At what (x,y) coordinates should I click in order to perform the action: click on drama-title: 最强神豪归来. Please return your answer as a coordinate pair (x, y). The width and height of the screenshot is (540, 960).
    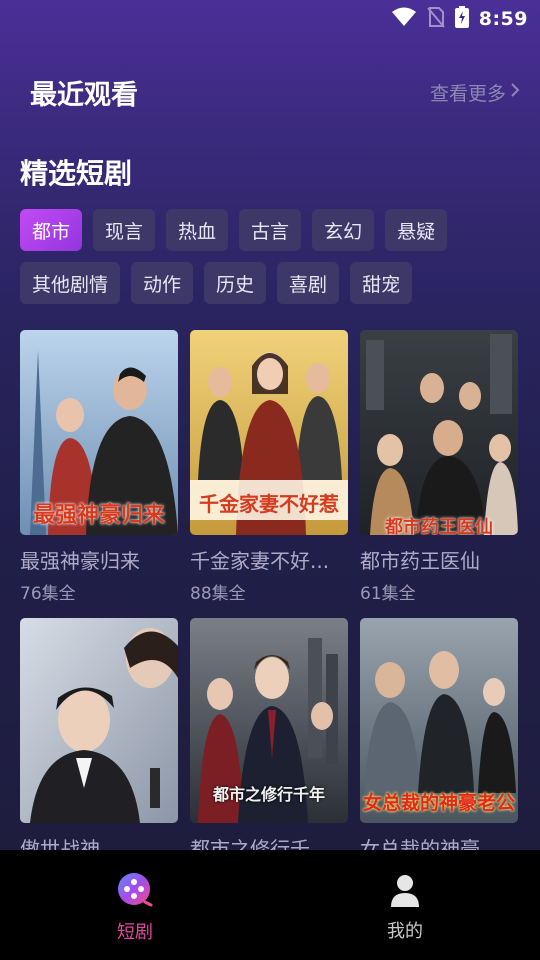
    Looking at the image, I should click on (80, 561).